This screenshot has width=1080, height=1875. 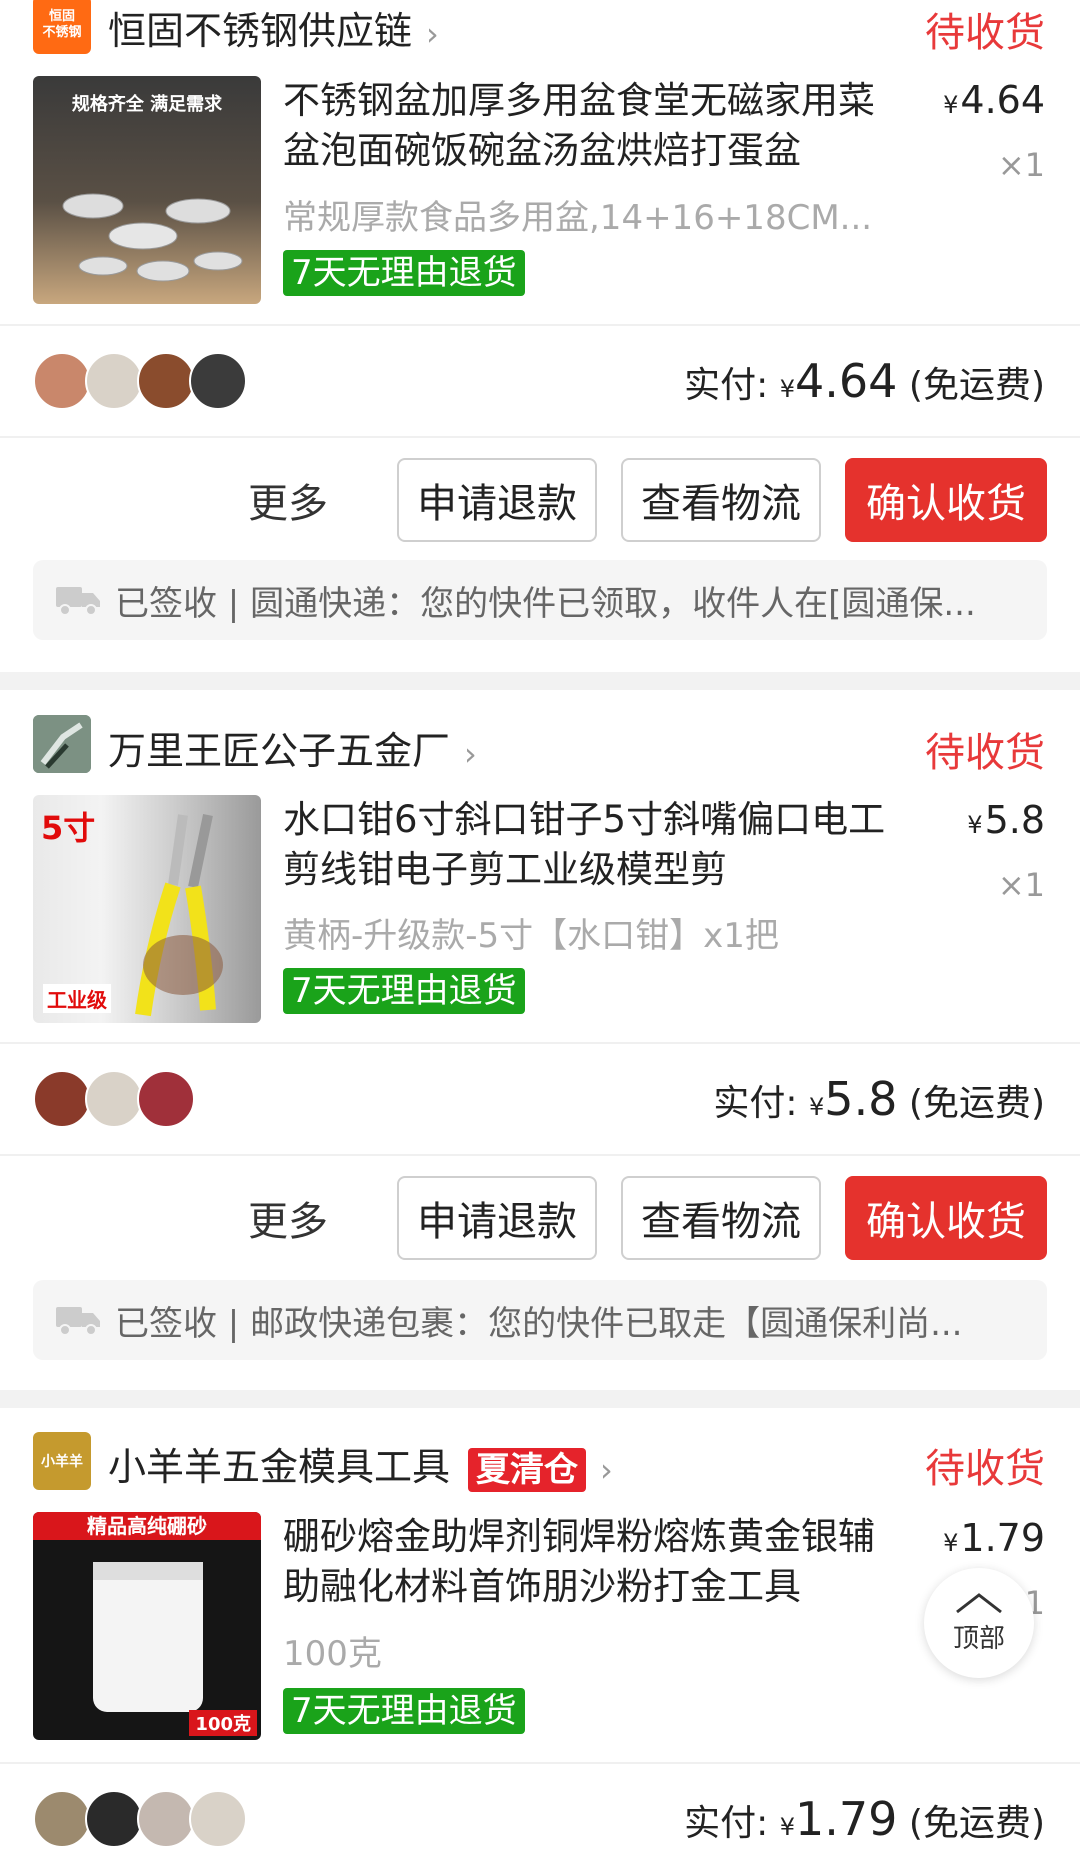 I want to click on shop-name-text: 小羊羊五金模具工具, so click(x=279, y=1467).